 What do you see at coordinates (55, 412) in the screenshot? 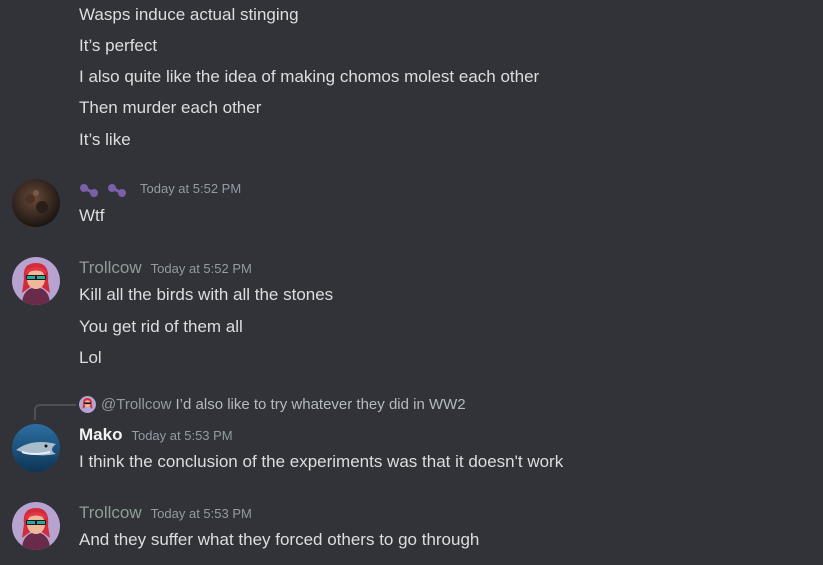
I see `reply-spine` at bounding box center [55, 412].